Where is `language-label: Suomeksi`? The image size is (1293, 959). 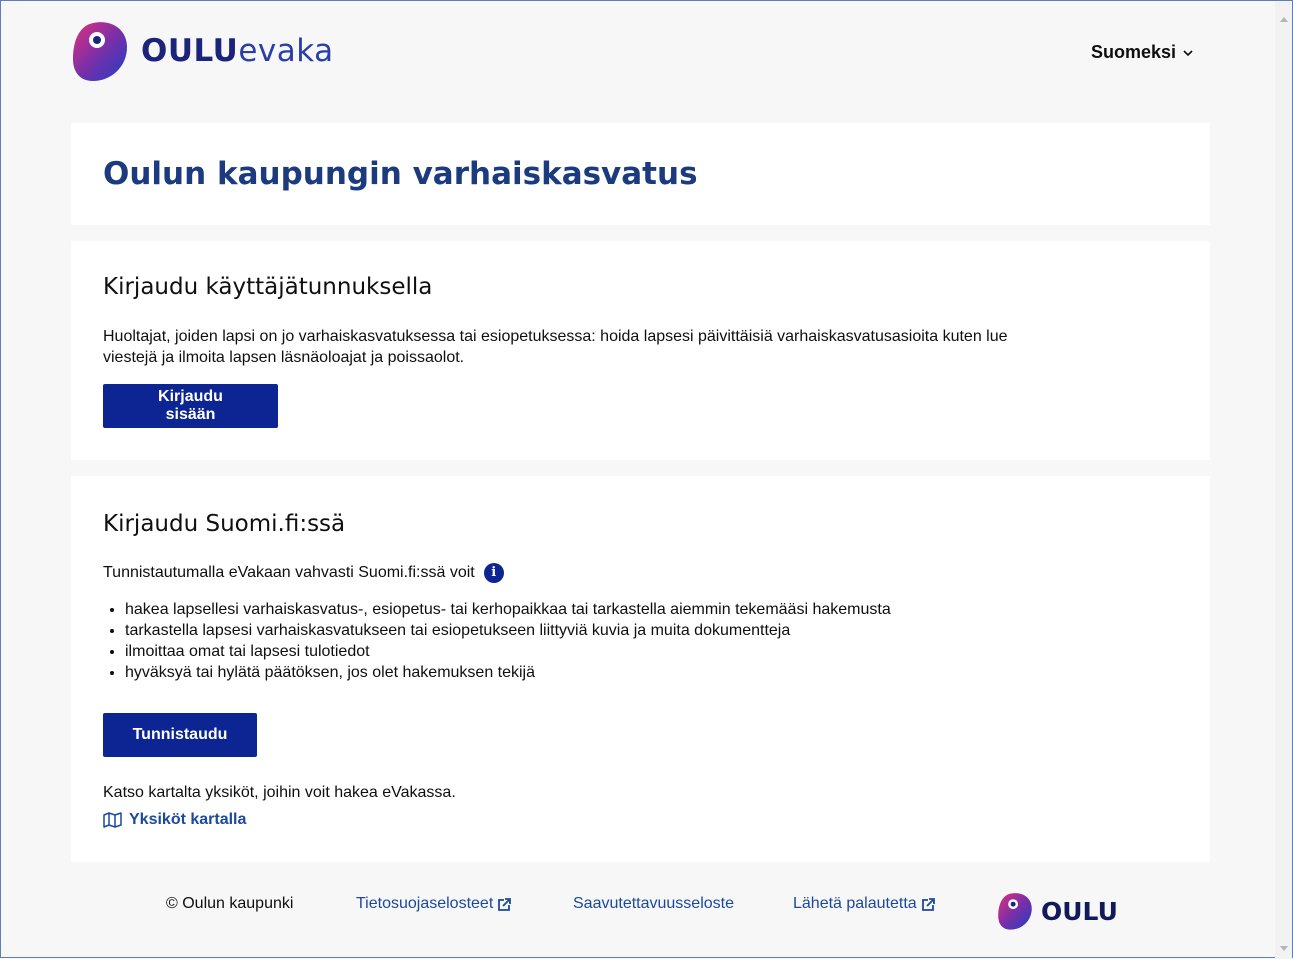
language-label: Suomeksi is located at coordinates (1134, 52).